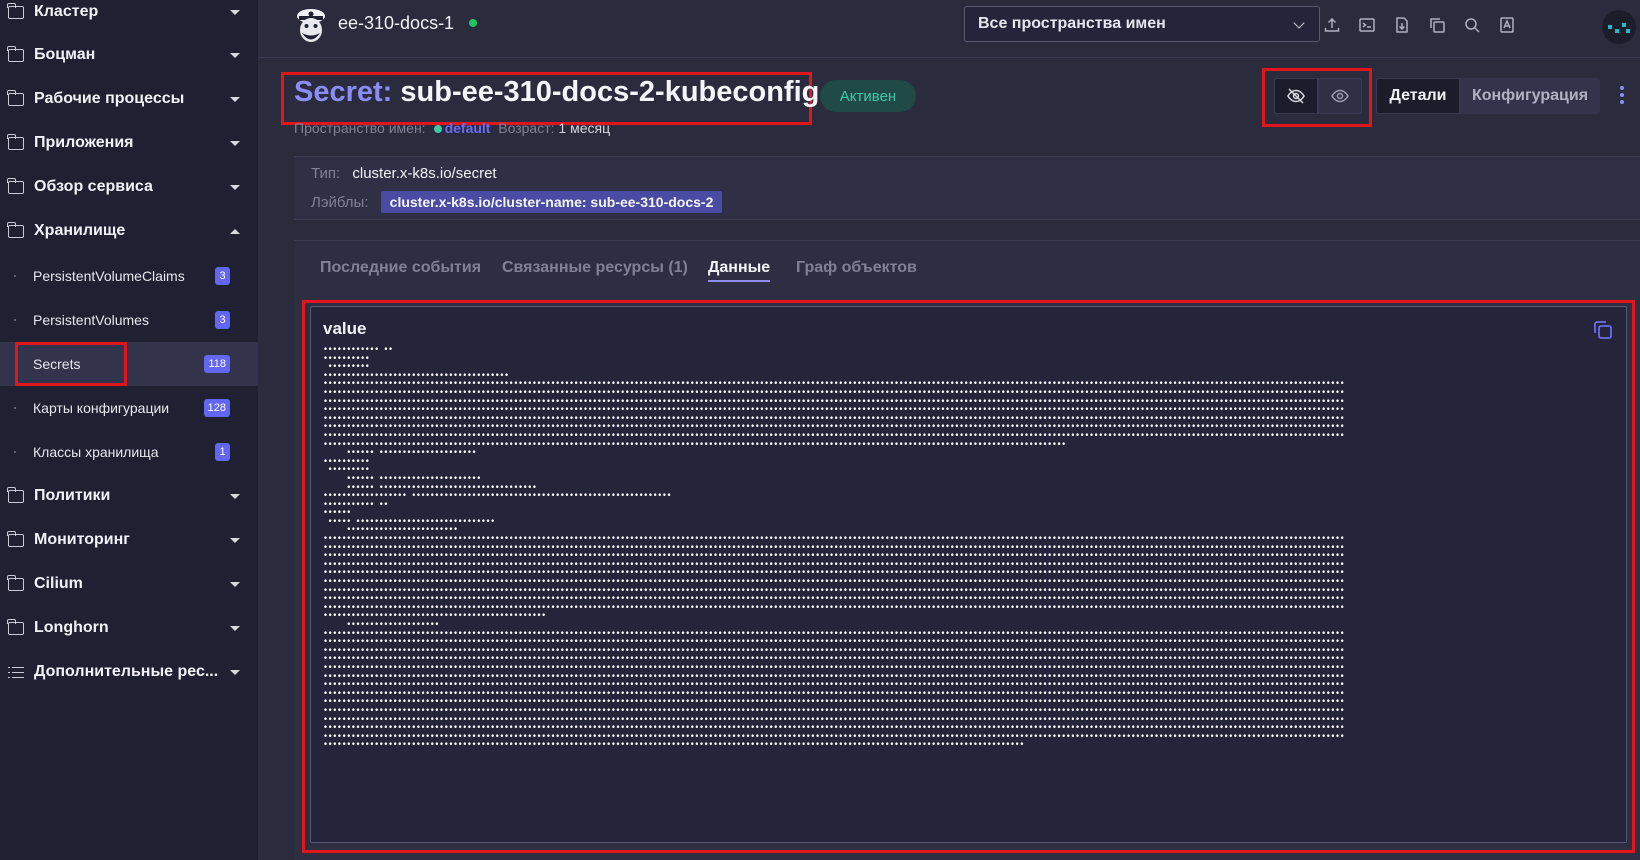 This screenshot has height=860, width=1640. I want to click on document-icon, so click(1507, 25).